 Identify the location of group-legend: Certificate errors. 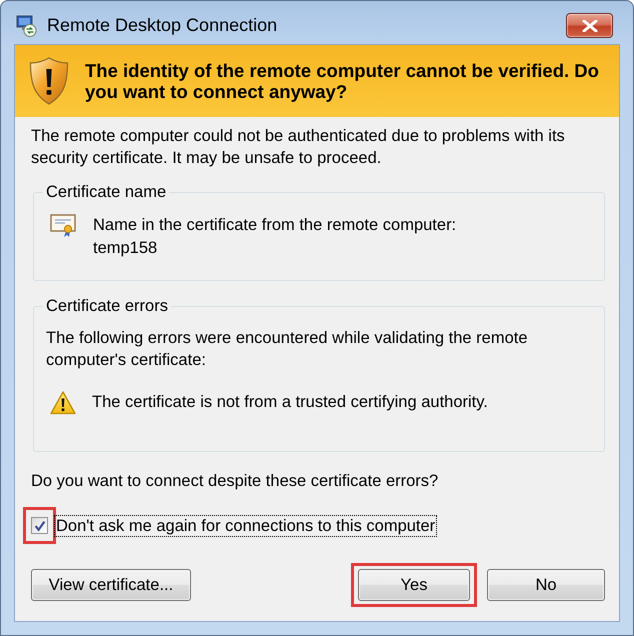
(107, 306).